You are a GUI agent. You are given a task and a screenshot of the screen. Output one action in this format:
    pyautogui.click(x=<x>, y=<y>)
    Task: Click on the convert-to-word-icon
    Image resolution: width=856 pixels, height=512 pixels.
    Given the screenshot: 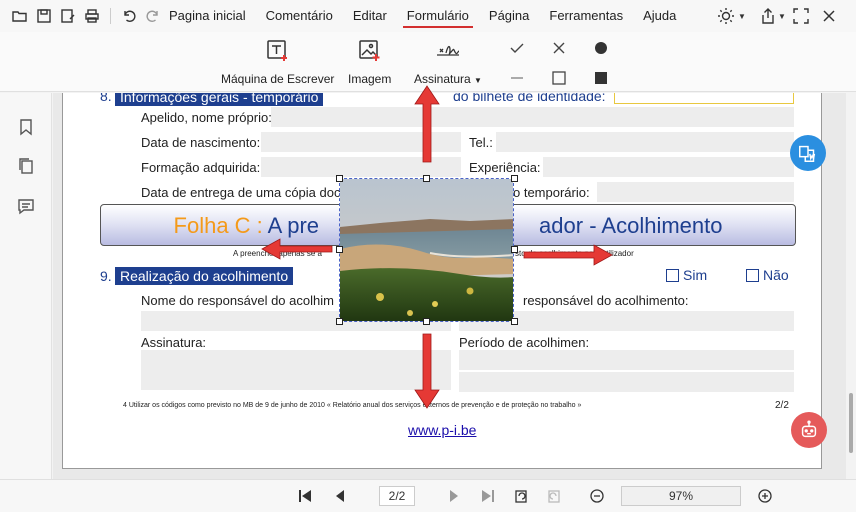 What is the action you would take?
    pyautogui.click(x=807, y=153)
    